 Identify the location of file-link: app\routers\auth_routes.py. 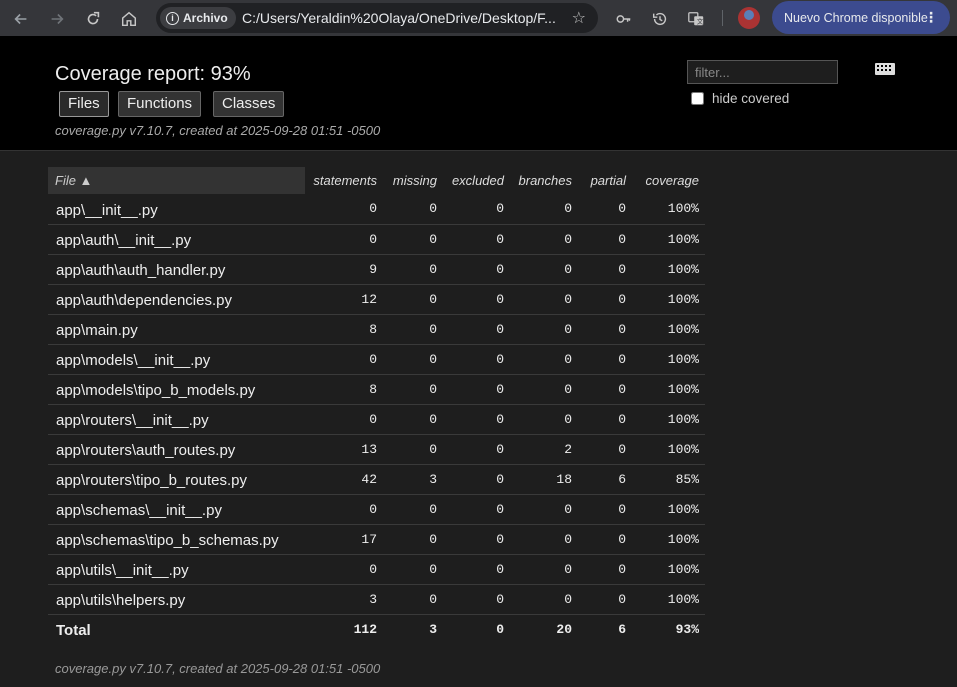
(176, 449).